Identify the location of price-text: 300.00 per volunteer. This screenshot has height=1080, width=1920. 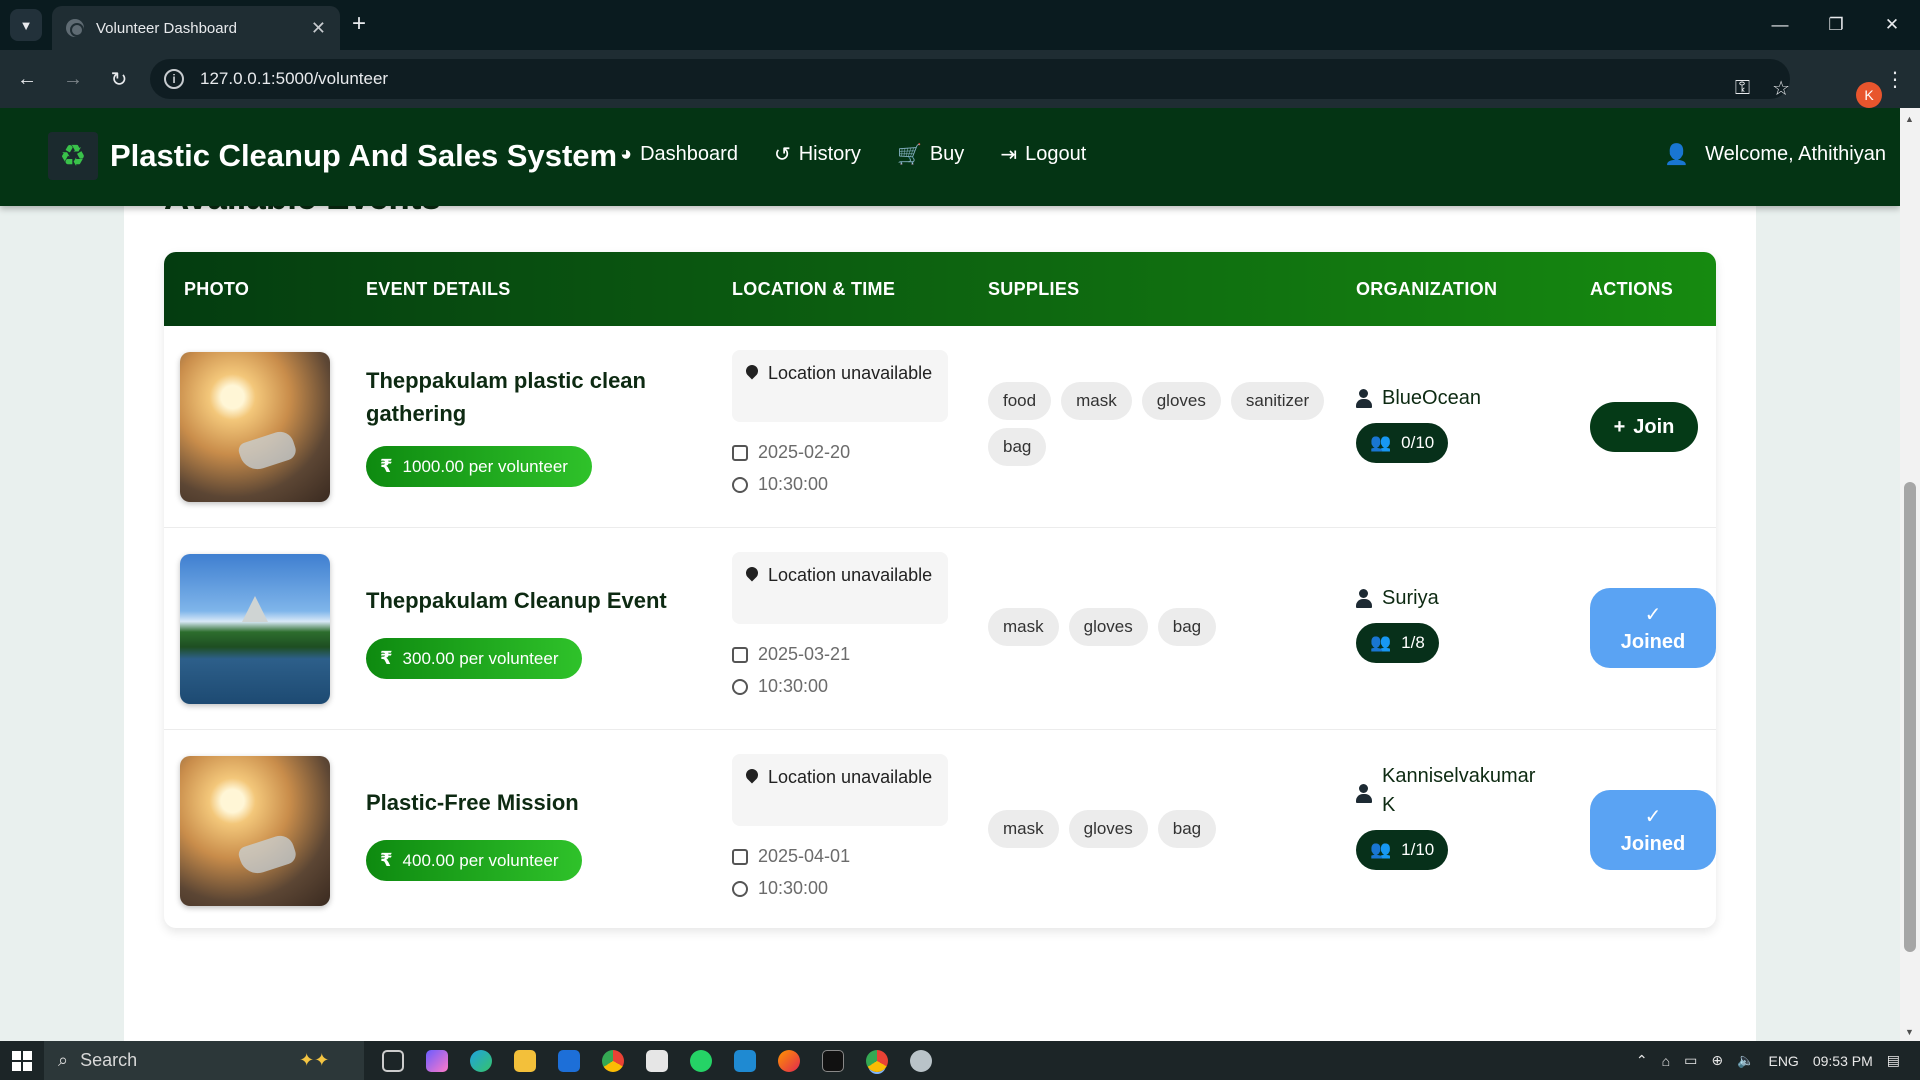
(480, 658).